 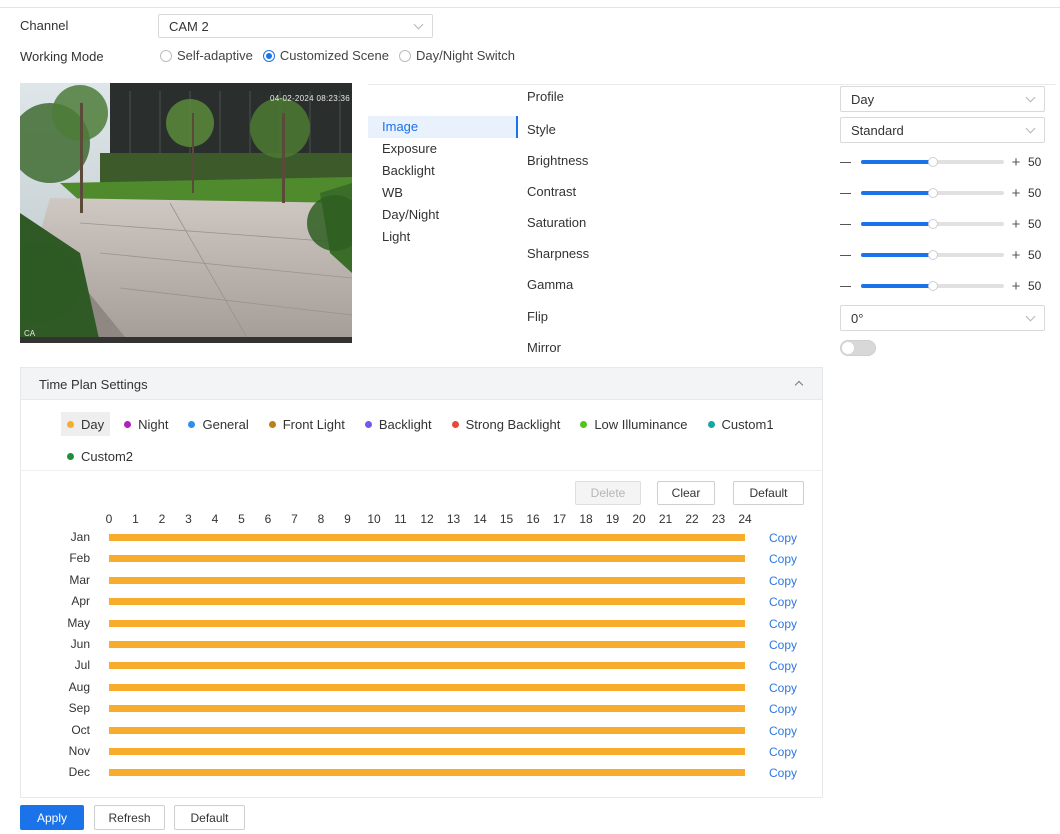 What do you see at coordinates (79, 579) in the screenshot?
I see `month-label: Mar` at bounding box center [79, 579].